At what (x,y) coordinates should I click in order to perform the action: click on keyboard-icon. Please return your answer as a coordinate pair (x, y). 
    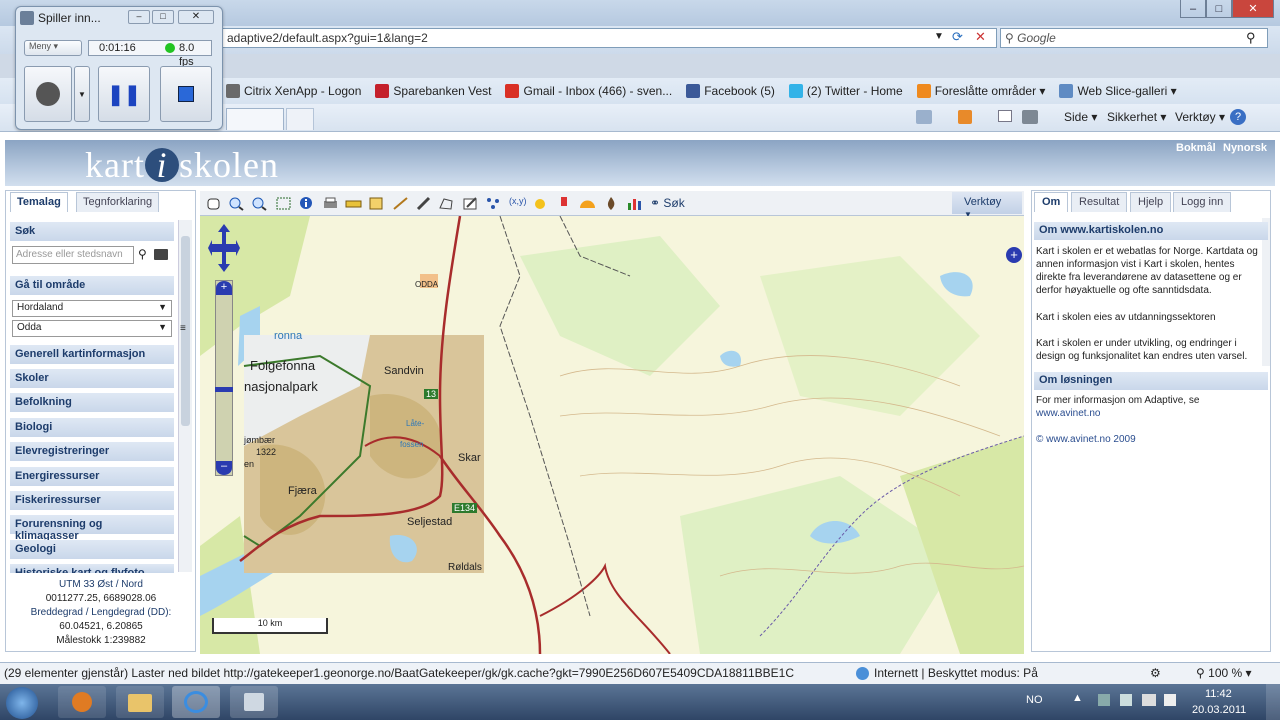
    Looking at the image, I should click on (161, 254).